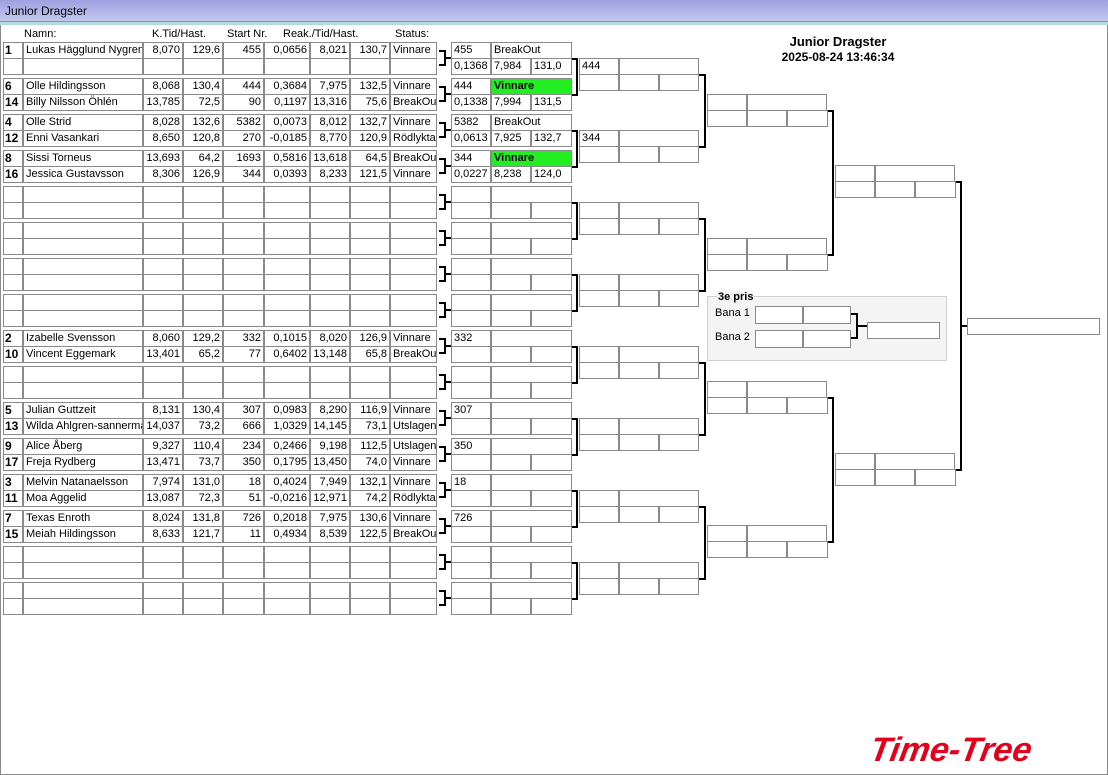  Describe the element at coordinates (330, 102) in the screenshot. I see `racer-tid-cell: 13,316` at that location.